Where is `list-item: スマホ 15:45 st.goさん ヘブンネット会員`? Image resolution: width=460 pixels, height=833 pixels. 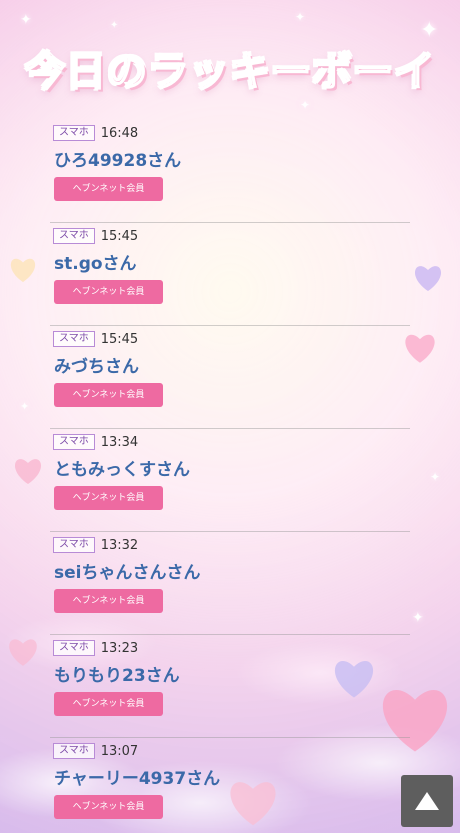 list-item: スマホ 15:45 st.goさん ヘブンネット会員 is located at coordinates (230, 274).